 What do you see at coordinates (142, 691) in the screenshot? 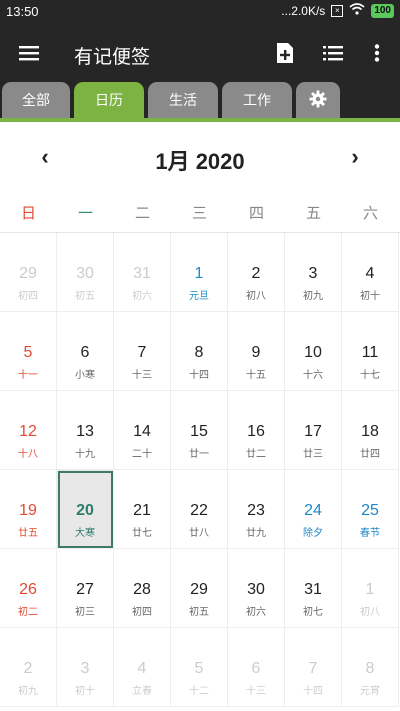
I see `lunar-date: 立春` at bounding box center [142, 691].